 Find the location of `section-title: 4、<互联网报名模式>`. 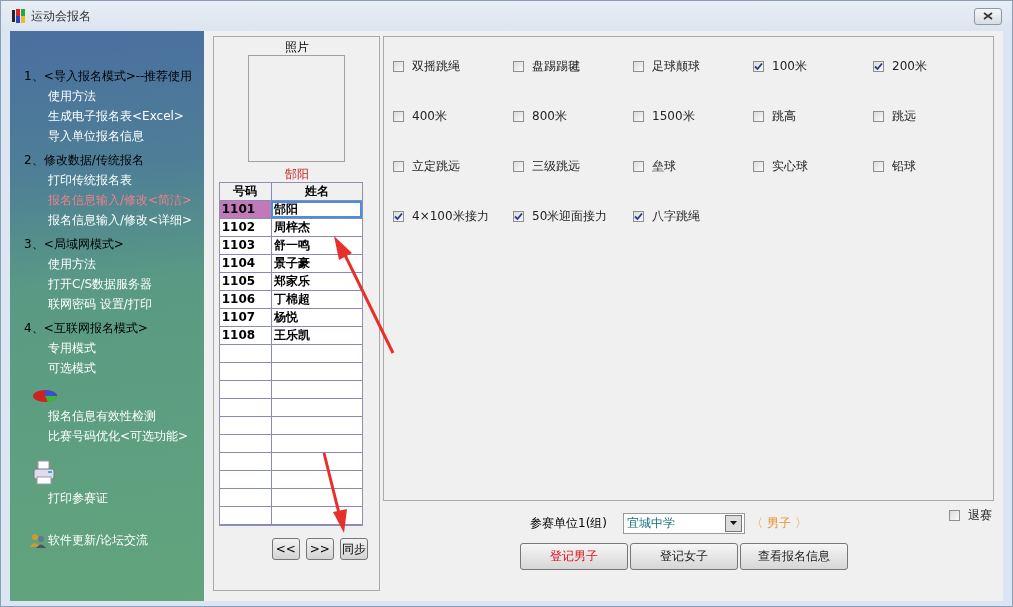

section-title: 4、<互联网报名模式> is located at coordinates (86, 328).